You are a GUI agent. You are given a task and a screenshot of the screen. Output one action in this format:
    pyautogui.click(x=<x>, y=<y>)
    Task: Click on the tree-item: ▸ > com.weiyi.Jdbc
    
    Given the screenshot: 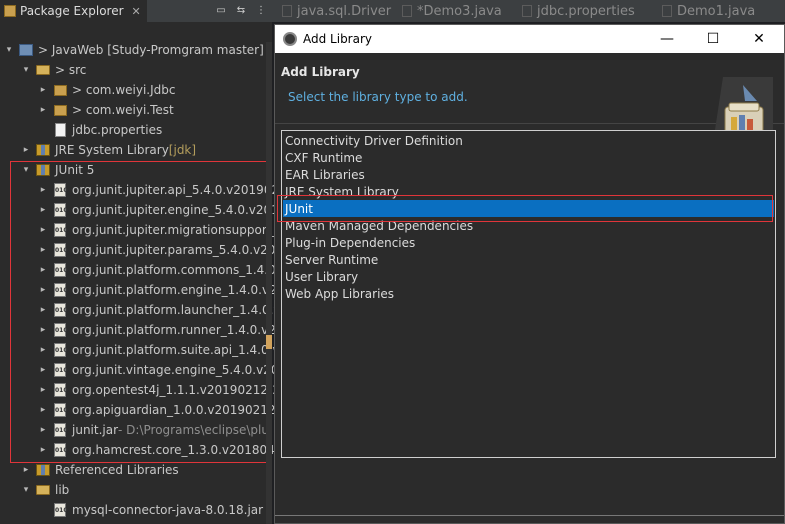 What is the action you would take?
    pyautogui.click(x=88, y=90)
    